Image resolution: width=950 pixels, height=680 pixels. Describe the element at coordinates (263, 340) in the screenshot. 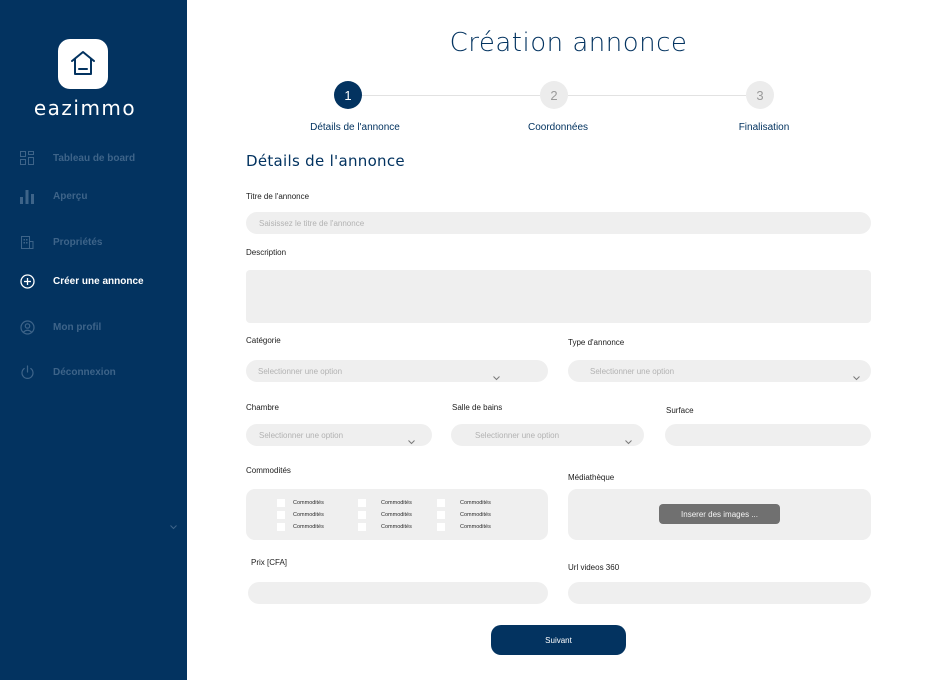

I see `category-label: Catégorie` at that location.